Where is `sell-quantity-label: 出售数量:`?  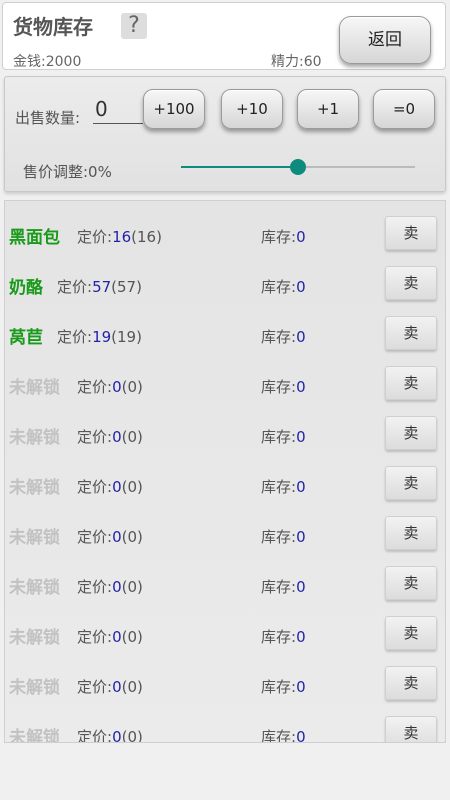
sell-quantity-label: 出售数量: is located at coordinates (48, 118).